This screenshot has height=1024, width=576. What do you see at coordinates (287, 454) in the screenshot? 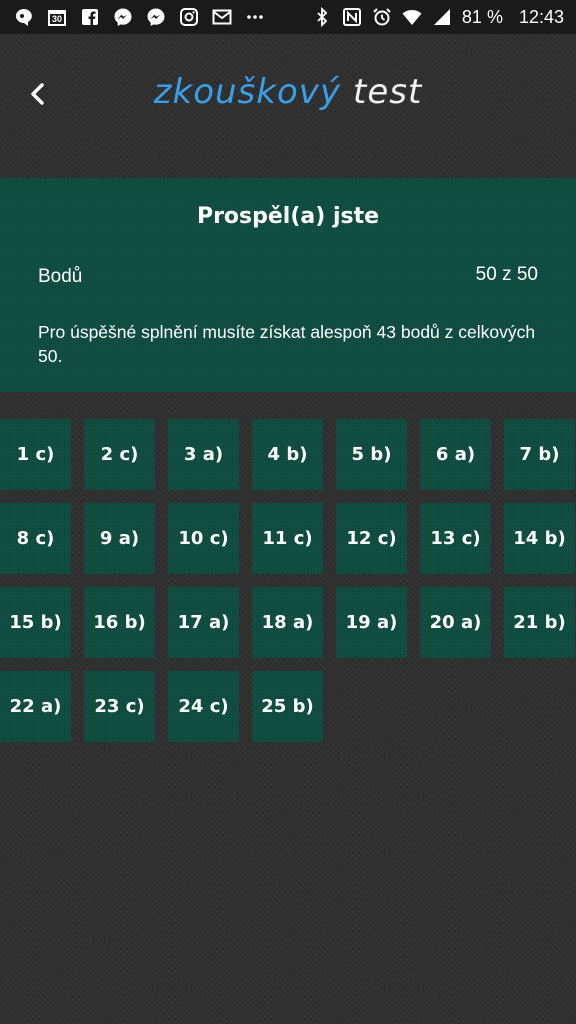
I see `answer-tile: 4 b)` at bounding box center [287, 454].